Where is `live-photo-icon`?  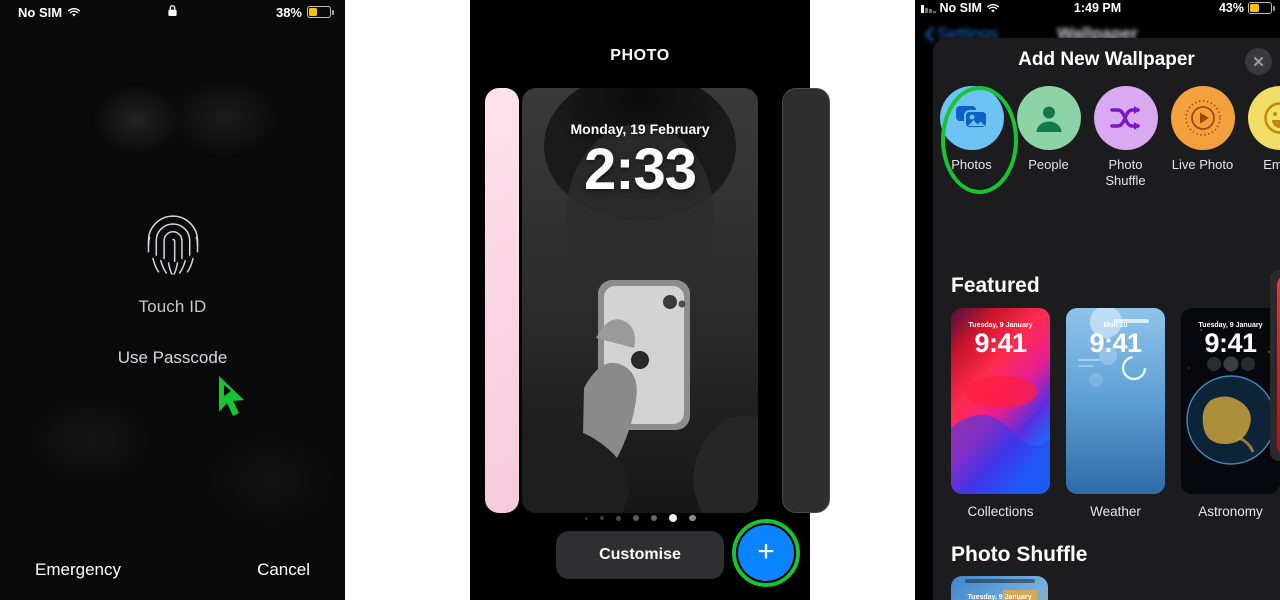 live-photo-icon is located at coordinates (1202, 118).